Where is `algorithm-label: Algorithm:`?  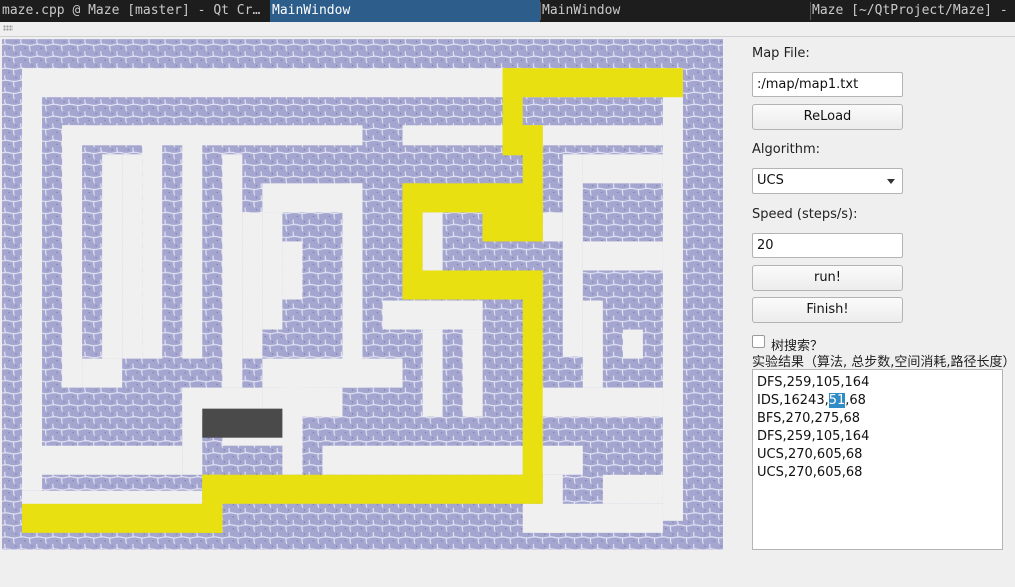
algorithm-label: Algorithm: is located at coordinates (786, 149).